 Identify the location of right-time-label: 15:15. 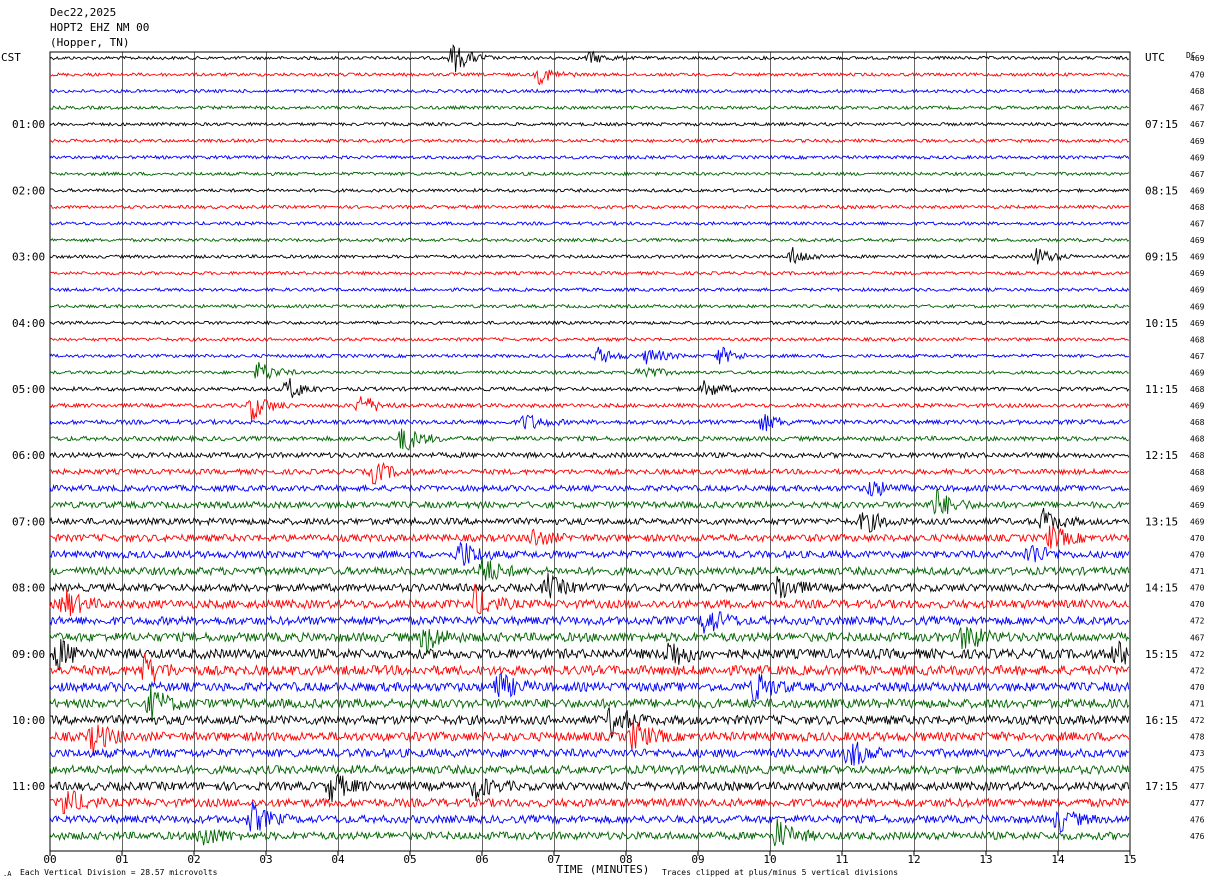
(1161, 654).